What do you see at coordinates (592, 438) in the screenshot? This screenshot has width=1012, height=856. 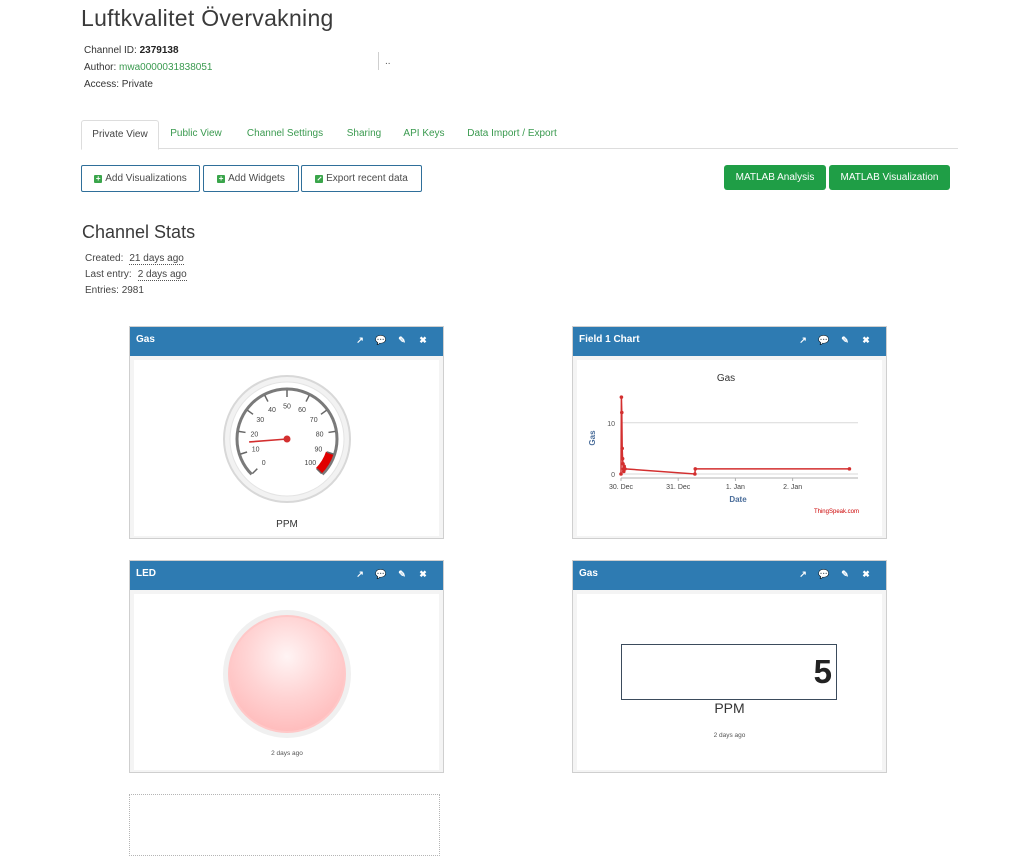 I see `chart-y-axis-label: Gas` at bounding box center [592, 438].